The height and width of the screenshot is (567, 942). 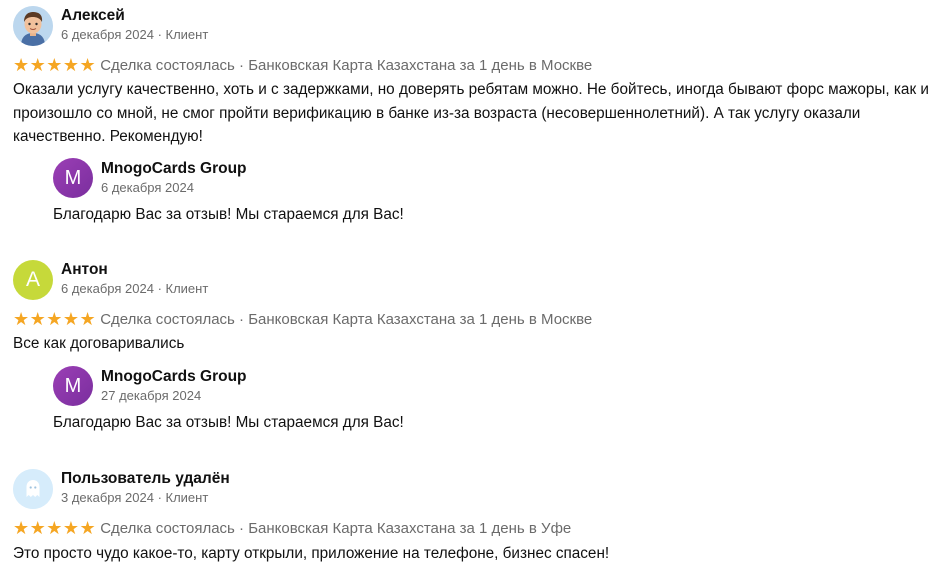 I want to click on reply-header: M MnogoCards Group 6 декабря 2024, so click(x=493, y=180).